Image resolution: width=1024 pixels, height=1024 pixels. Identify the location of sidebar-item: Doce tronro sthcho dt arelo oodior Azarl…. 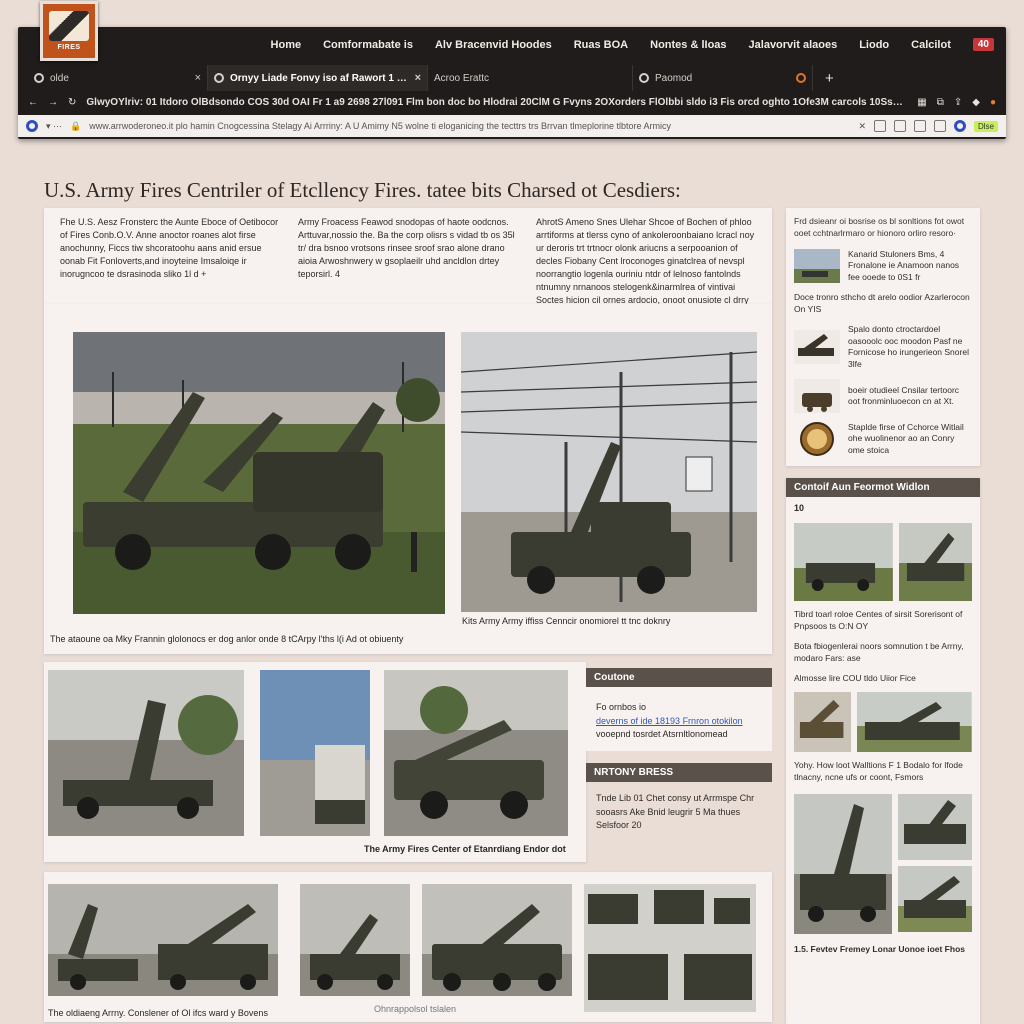
(883, 303).